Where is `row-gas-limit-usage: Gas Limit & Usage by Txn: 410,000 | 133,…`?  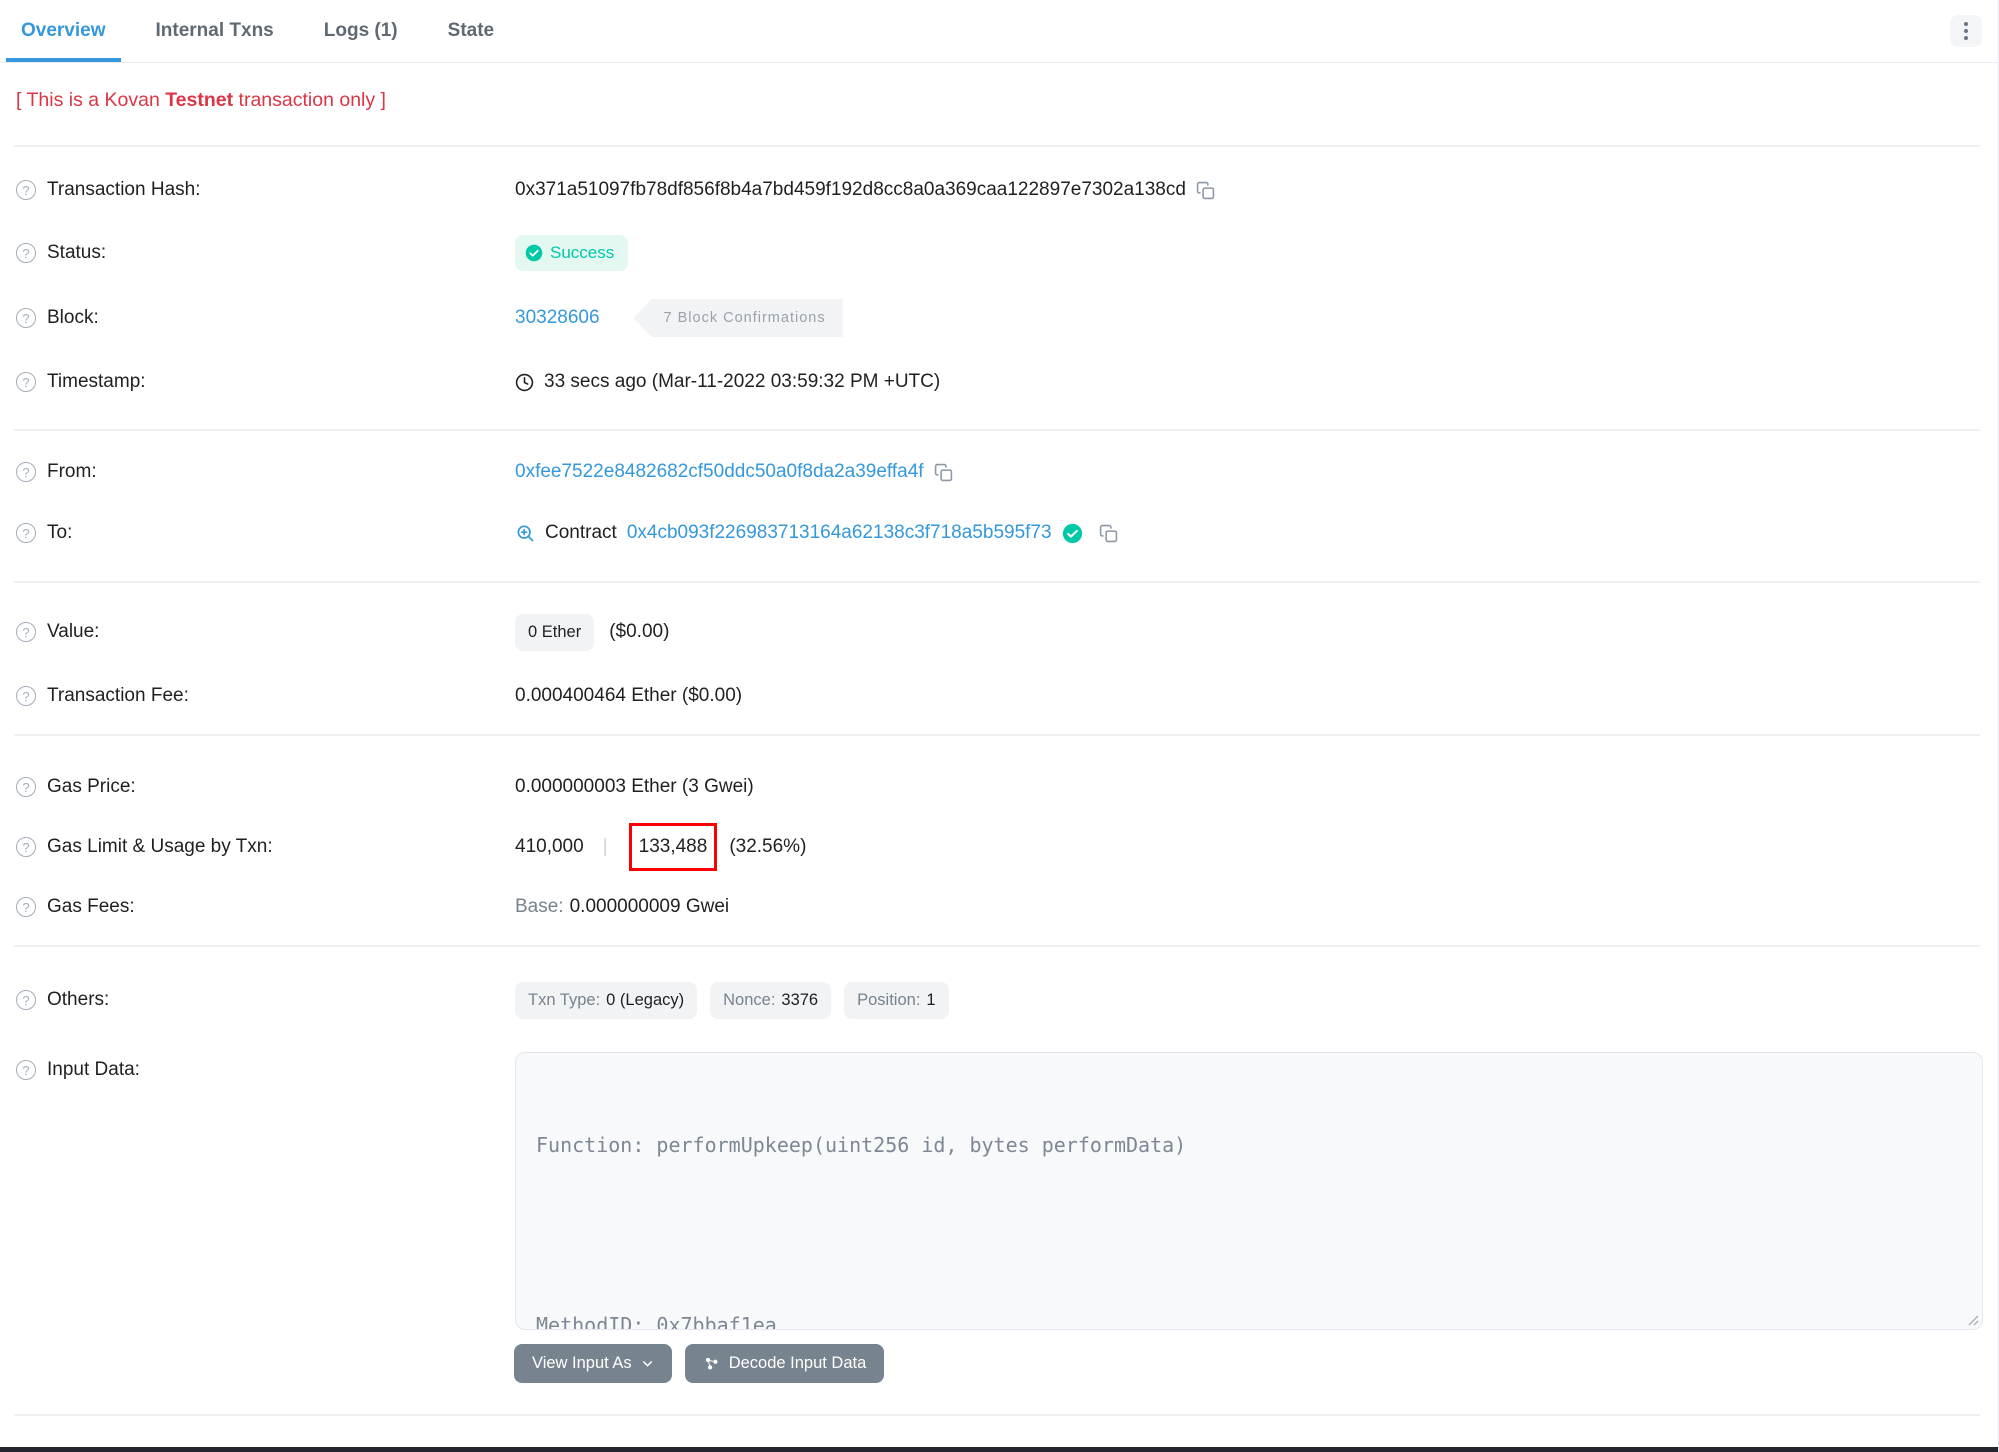
row-gas-limit-usage: Gas Limit & Usage by Txn: 410,000 | 133,… is located at coordinates (999, 847).